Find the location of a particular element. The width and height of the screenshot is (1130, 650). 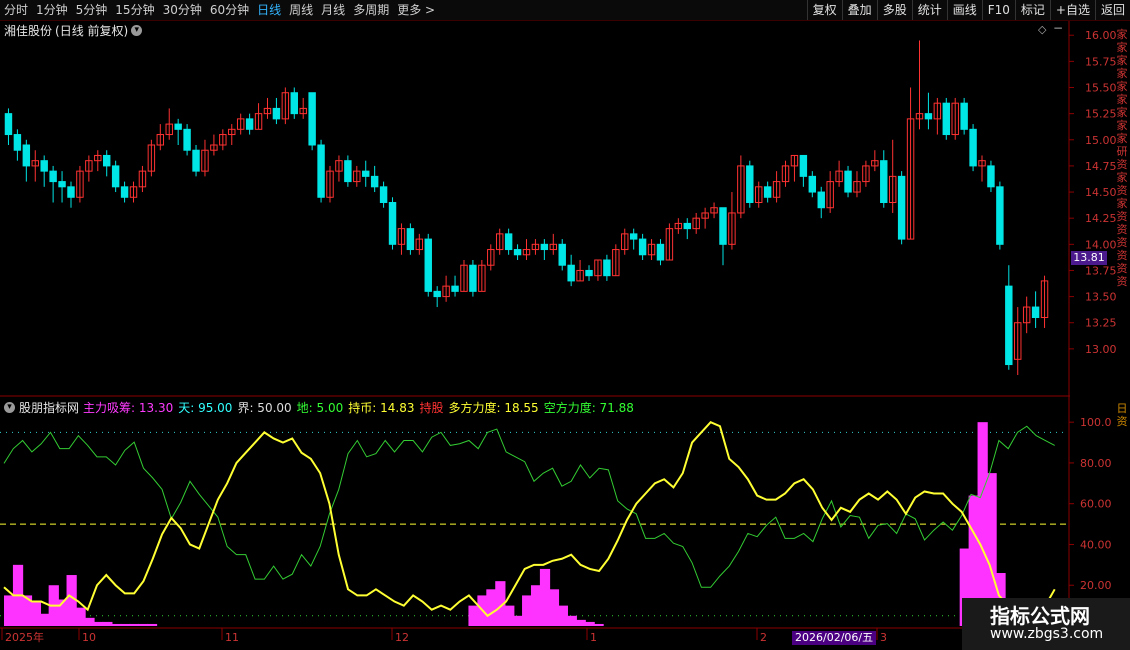

indicator-value: 持币: 14.83 is located at coordinates (381, 408).